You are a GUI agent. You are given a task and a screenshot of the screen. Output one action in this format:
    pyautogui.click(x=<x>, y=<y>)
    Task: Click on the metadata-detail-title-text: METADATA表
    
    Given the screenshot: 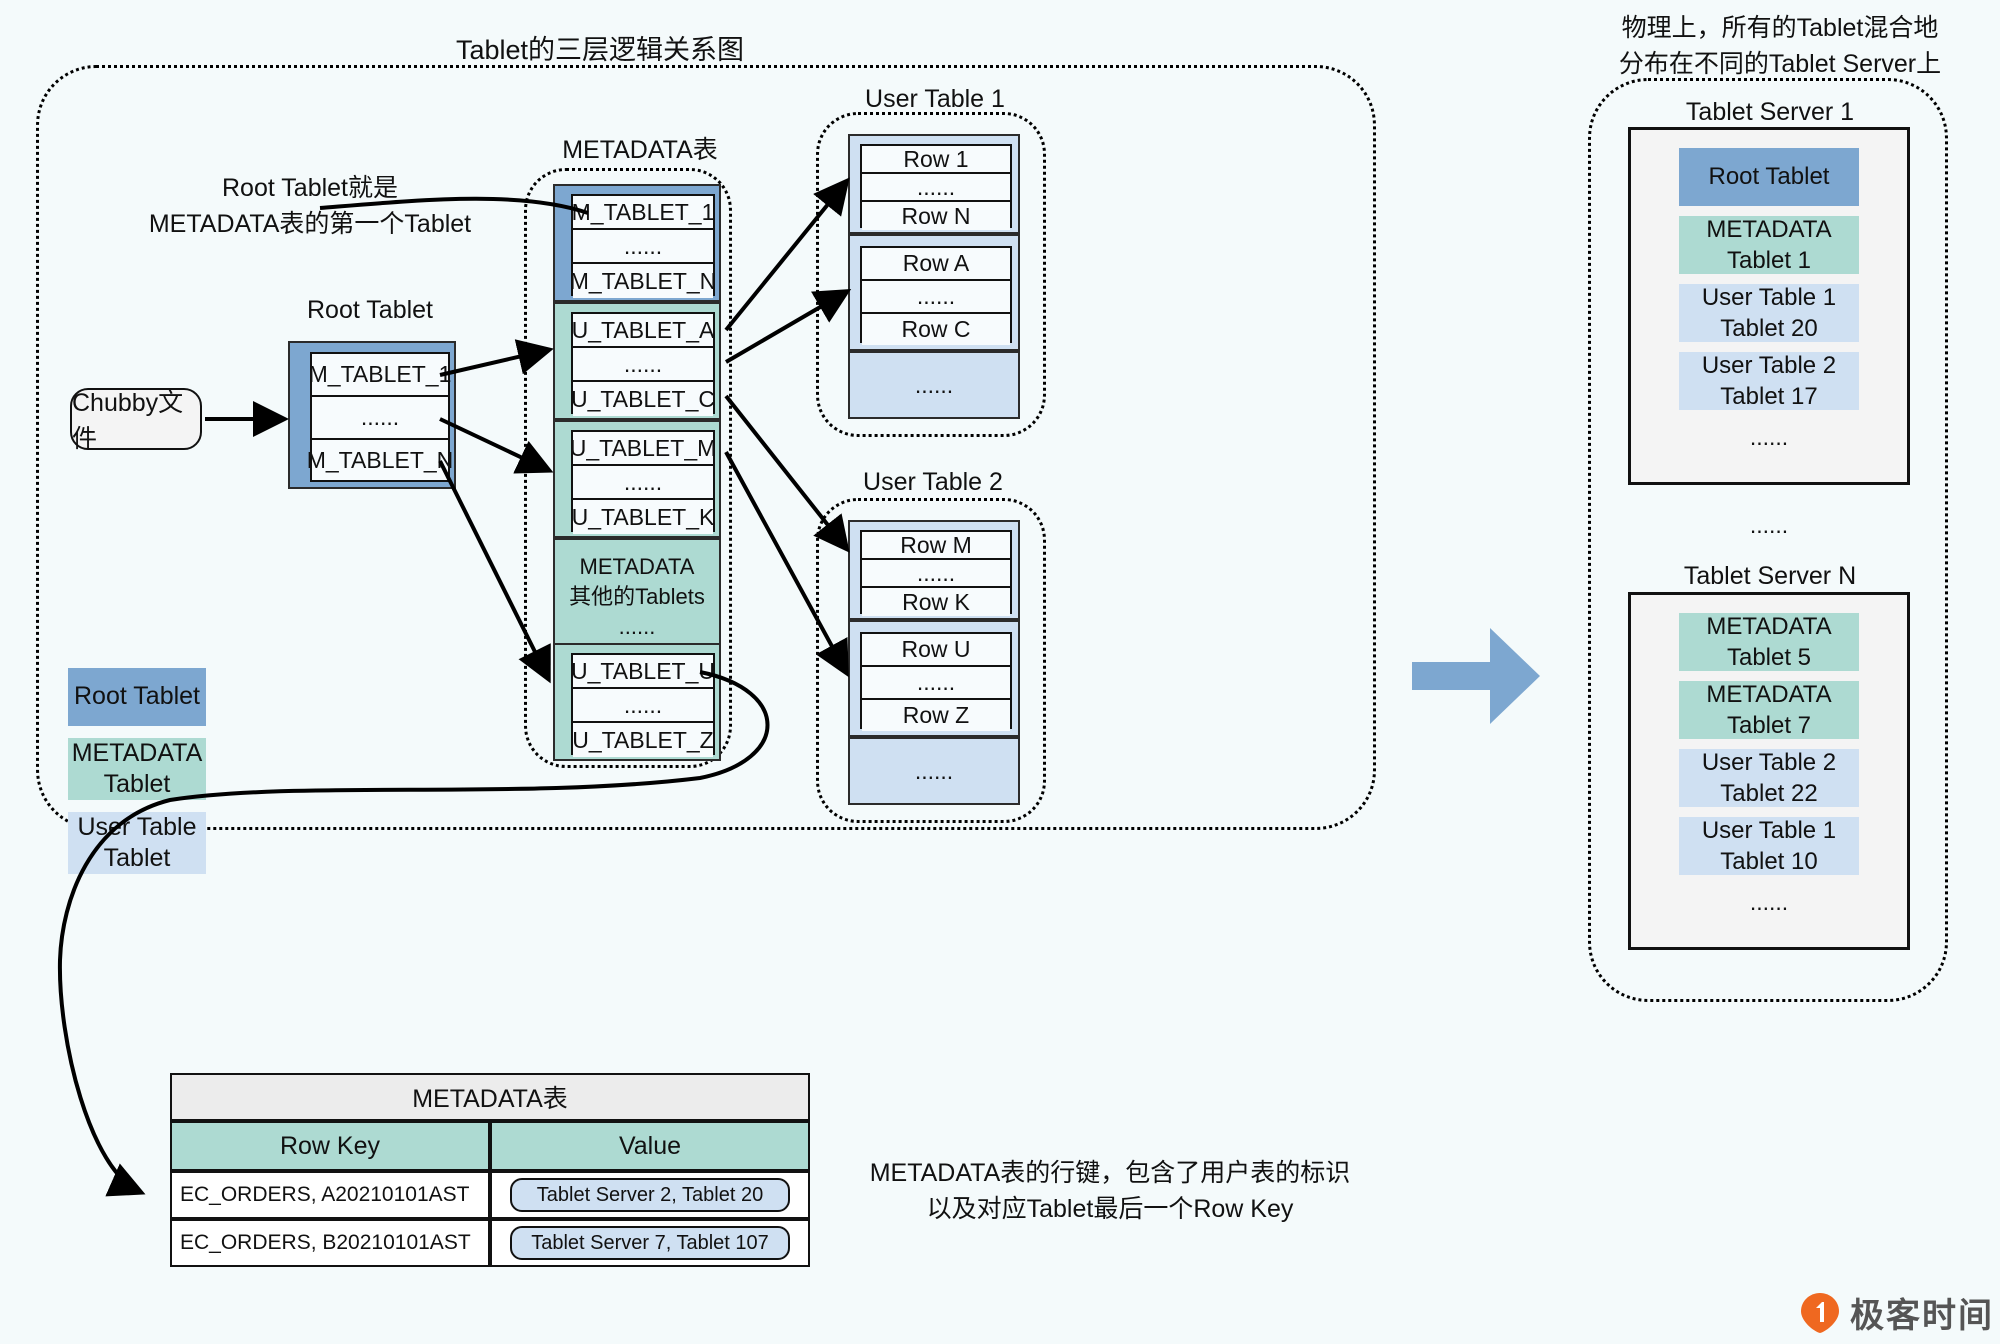 What is the action you would take?
    pyautogui.click(x=490, y=1099)
    